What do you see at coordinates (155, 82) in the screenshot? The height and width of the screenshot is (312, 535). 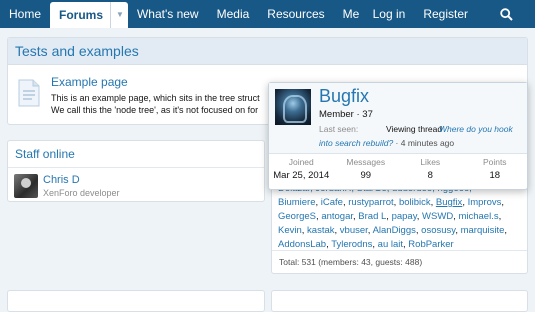 I see `node-title-link: Example page` at bounding box center [155, 82].